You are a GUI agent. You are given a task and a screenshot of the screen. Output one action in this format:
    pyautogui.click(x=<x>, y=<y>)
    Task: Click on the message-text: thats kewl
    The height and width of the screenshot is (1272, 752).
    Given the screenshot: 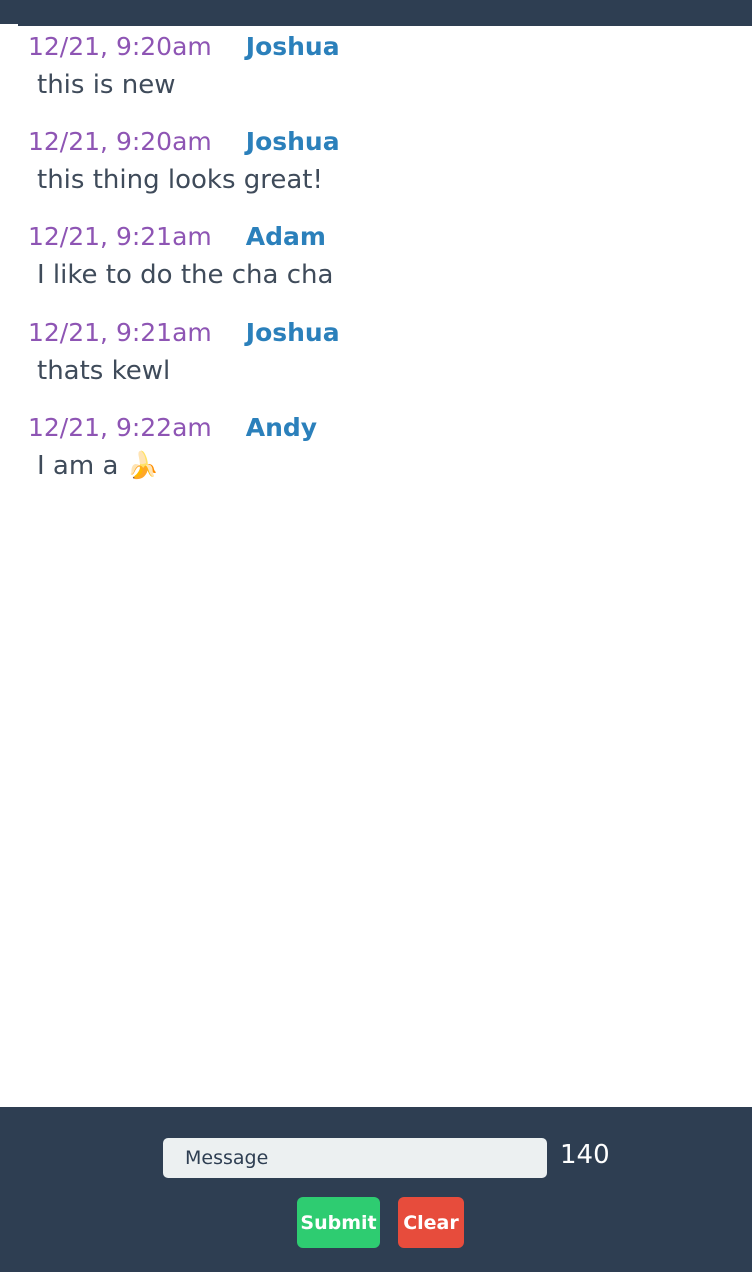 What is the action you would take?
    pyautogui.click(x=104, y=371)
    